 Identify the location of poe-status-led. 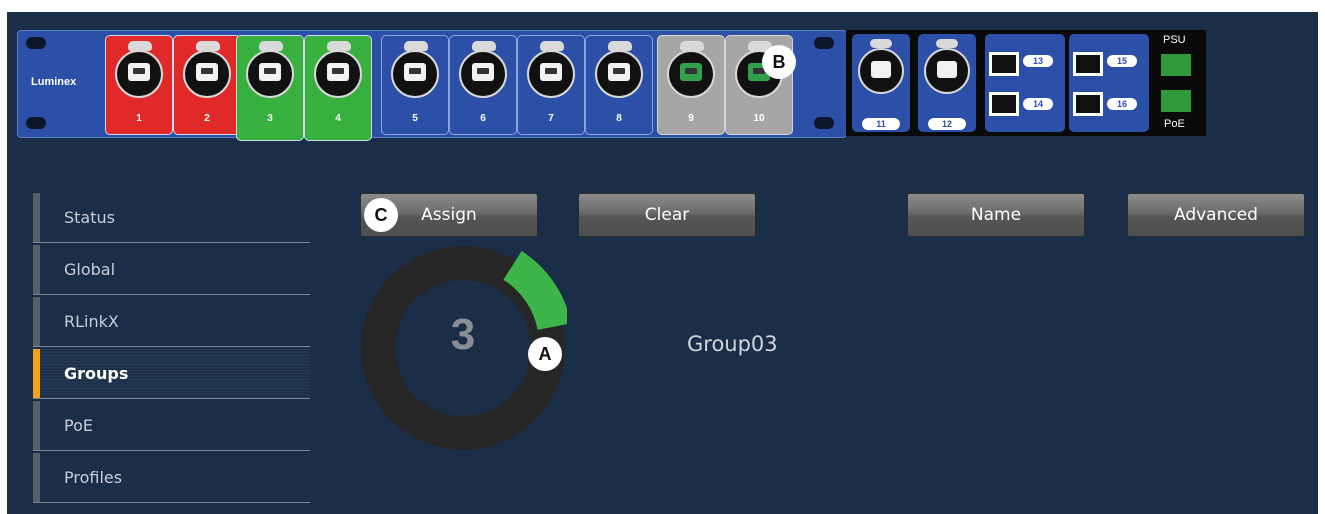
(1176, 101).